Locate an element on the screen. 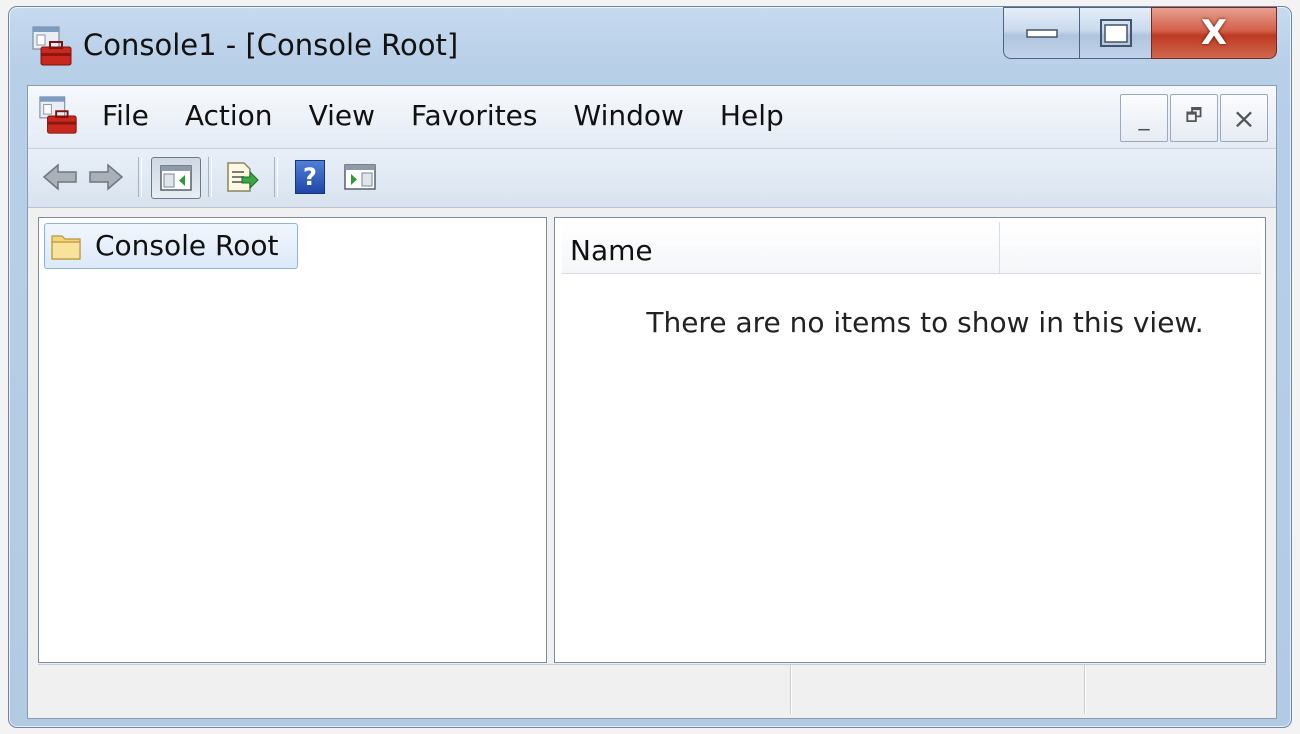 The height and width of the screenshot is (734, 1300). show-hide-action-pane-icon is located at coordinates (360, 177).